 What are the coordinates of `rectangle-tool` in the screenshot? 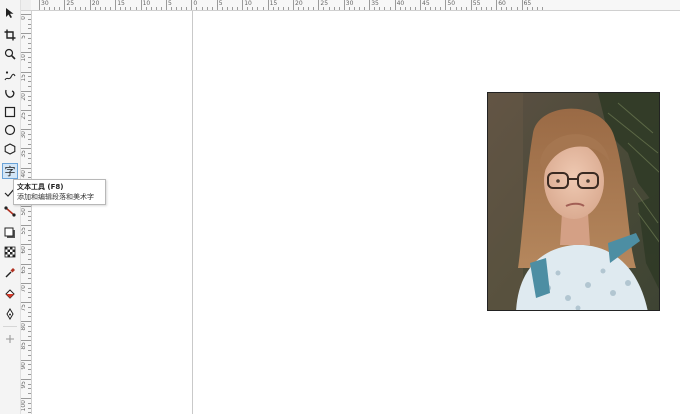 It's located at (10, 112).